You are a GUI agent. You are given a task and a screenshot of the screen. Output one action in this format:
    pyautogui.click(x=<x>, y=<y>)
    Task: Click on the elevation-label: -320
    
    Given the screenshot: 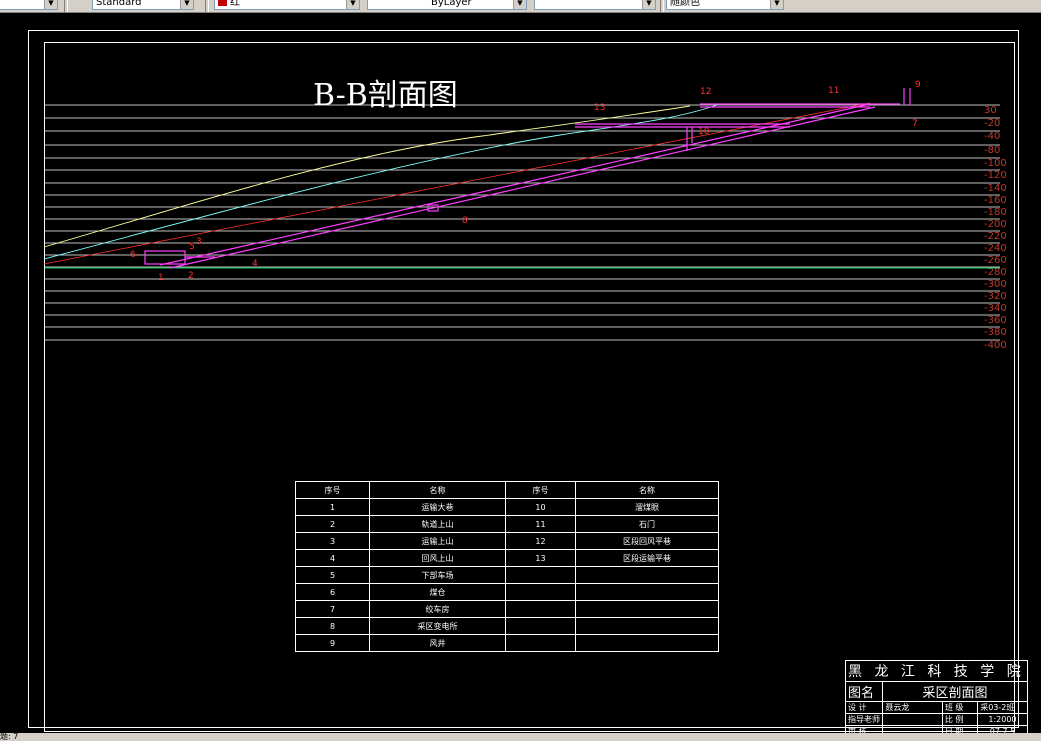 What is the action you would take?
    pyautogui.click(x=995, y=296)
    